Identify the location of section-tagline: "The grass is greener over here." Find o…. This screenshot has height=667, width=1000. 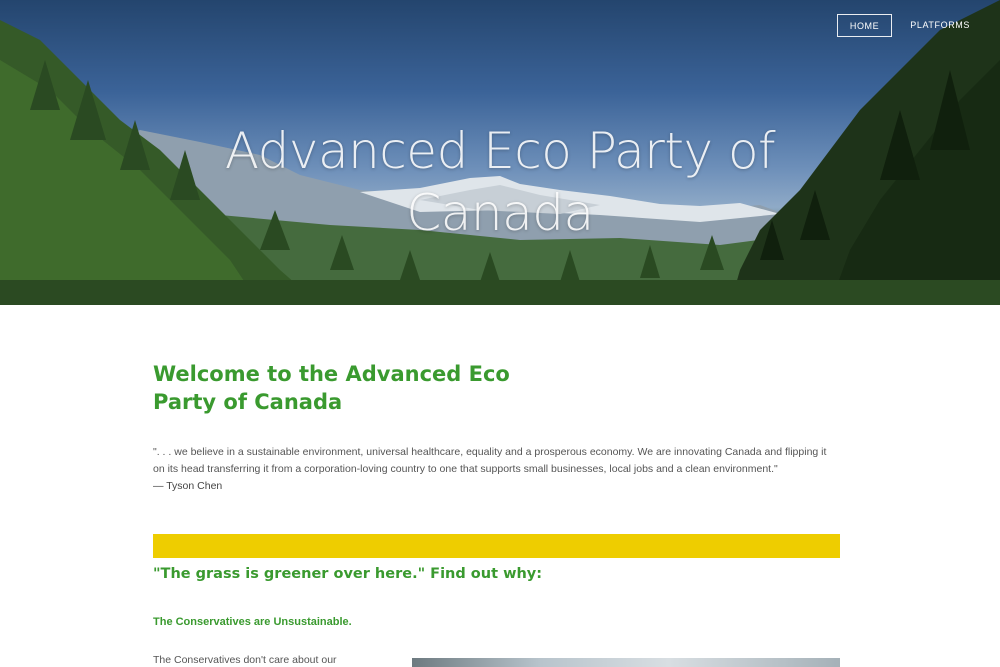
(348, 574).